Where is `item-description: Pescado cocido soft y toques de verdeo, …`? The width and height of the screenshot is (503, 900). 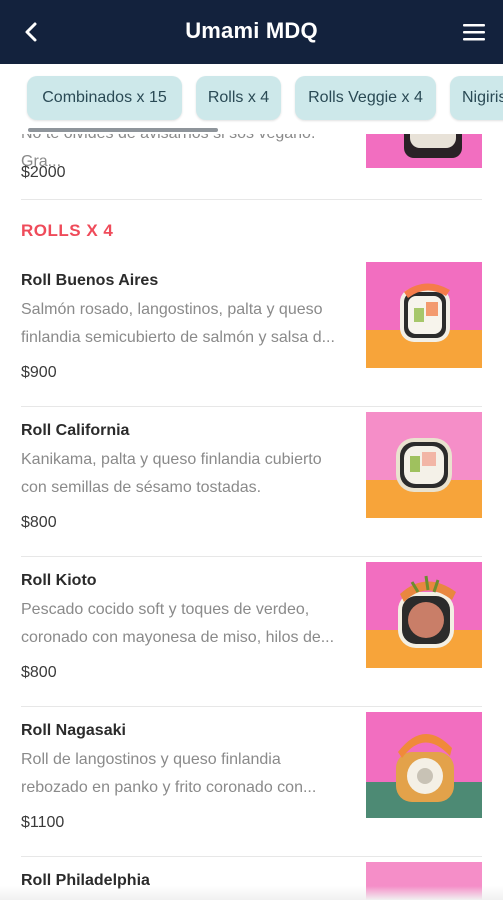 item-description: Pescado cocido soft y toques de verdeo, … is located at coordinates (178, 623).